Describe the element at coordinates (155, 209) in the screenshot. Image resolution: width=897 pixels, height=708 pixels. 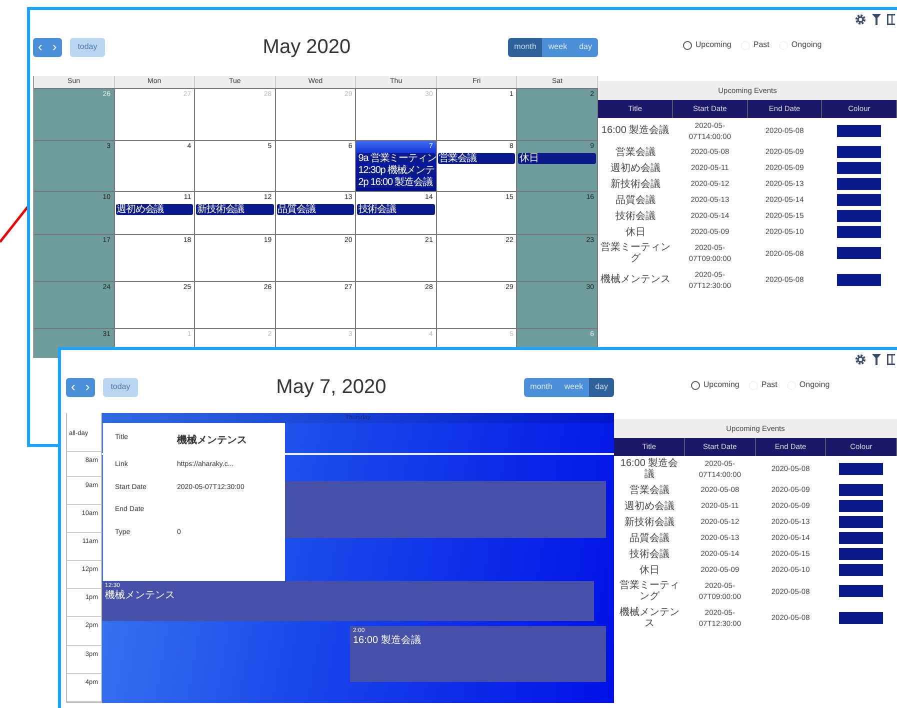
I see `event-chip: 週初め会議` at that location.